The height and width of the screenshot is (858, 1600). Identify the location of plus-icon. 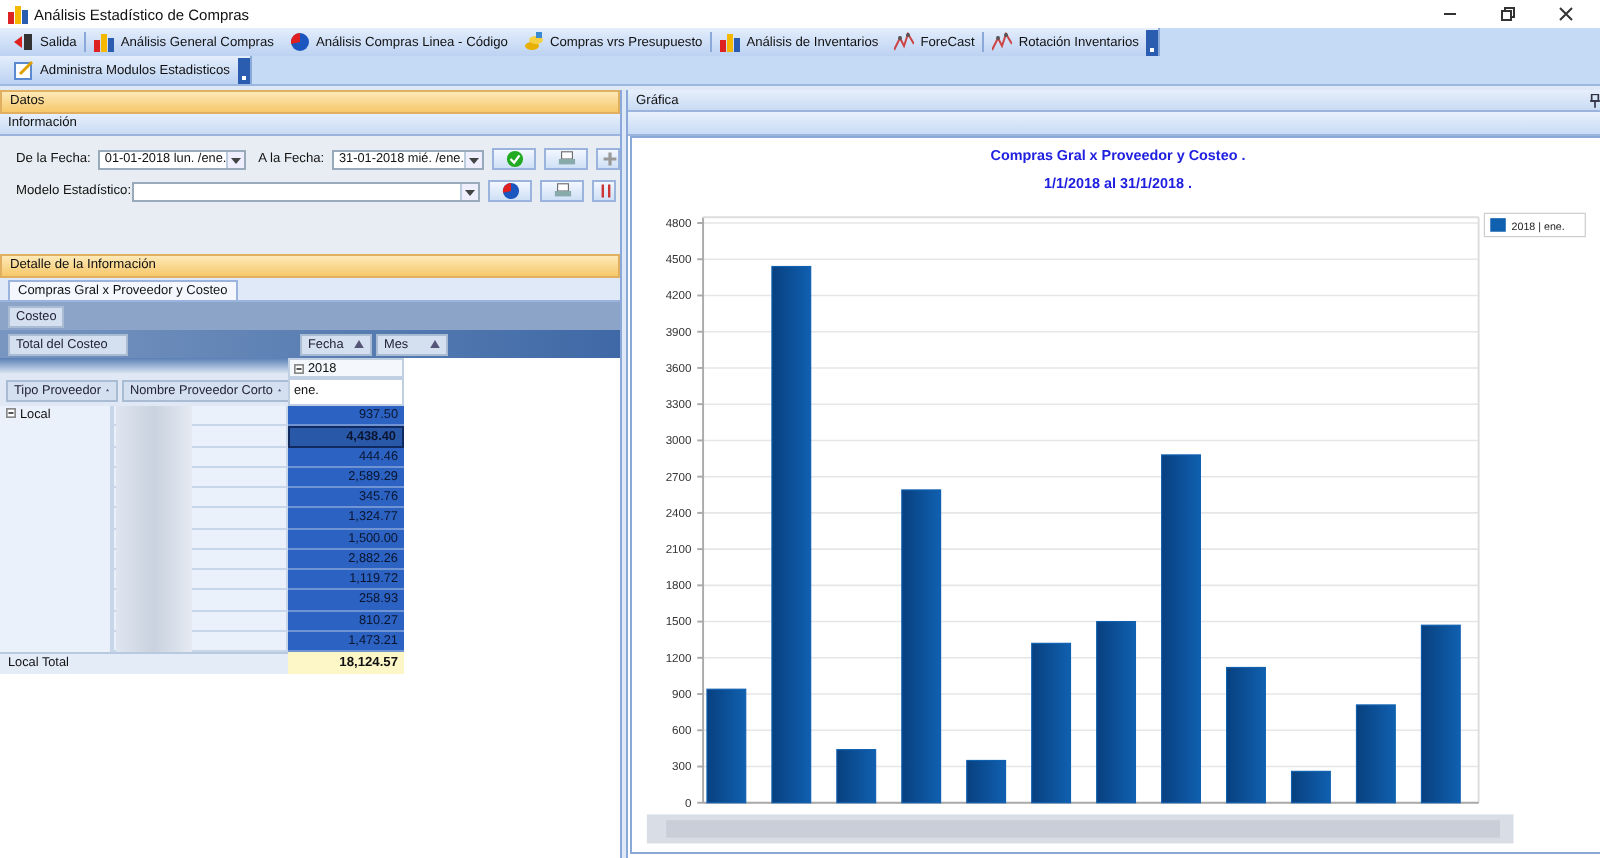
(610, 159).